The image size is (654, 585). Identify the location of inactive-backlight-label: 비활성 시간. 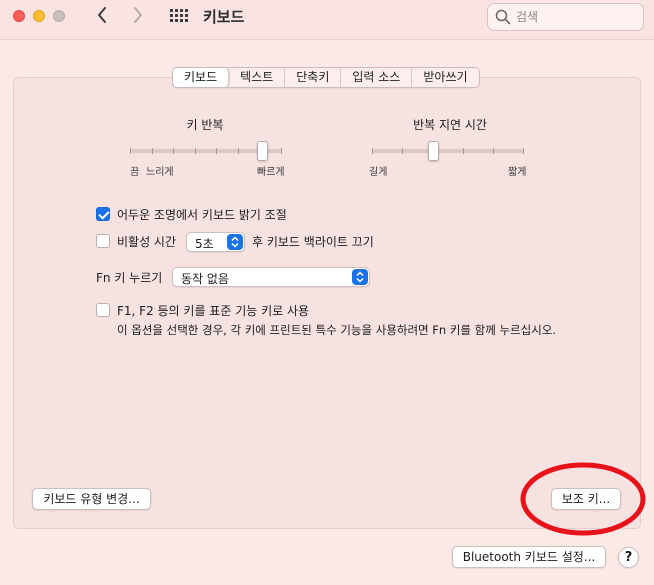
(147, 242).